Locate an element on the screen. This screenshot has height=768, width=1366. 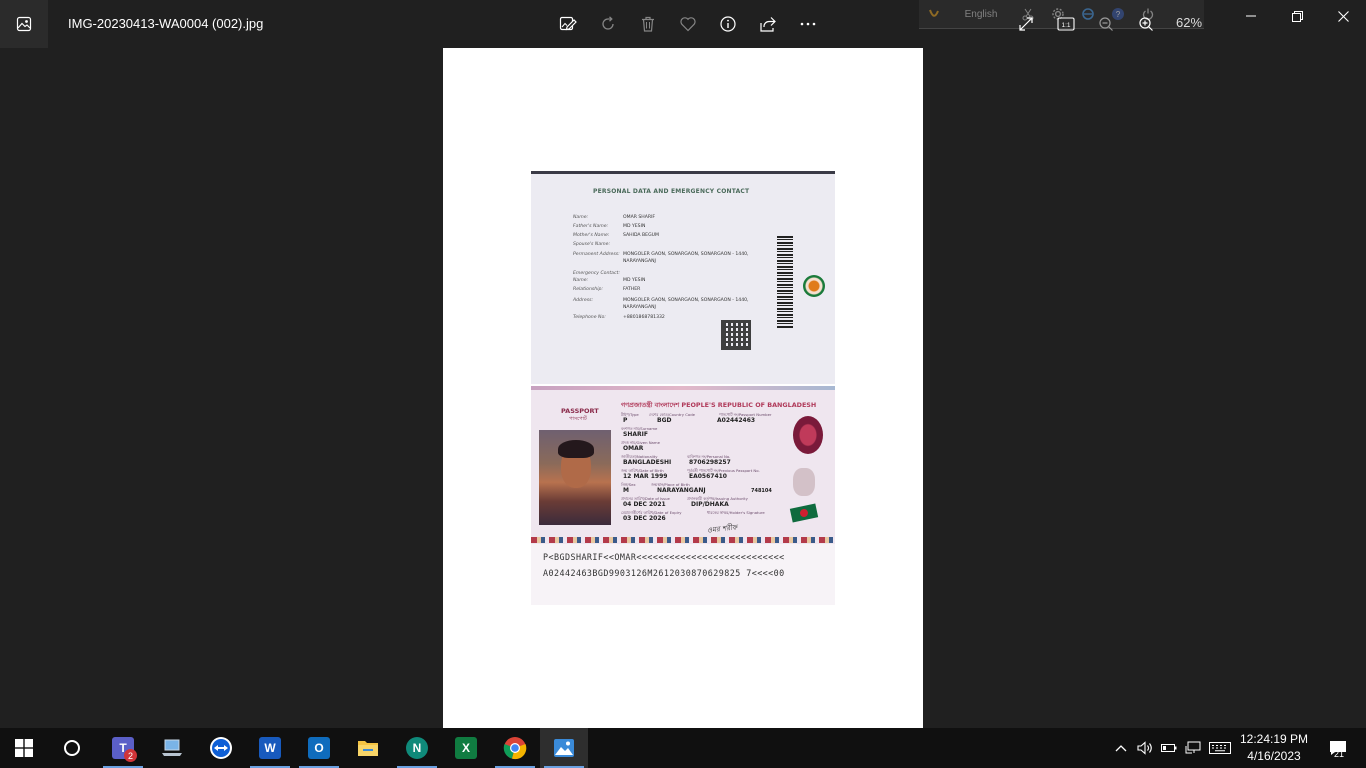
security-strip is located at coordinates (683, 540).